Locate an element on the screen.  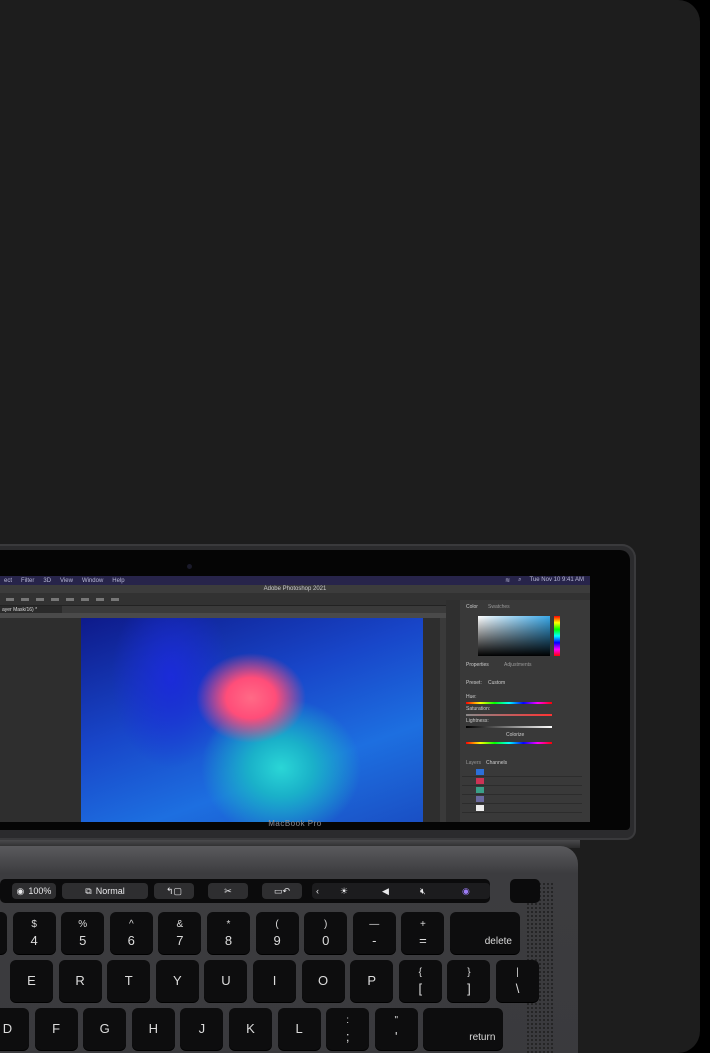
history-button: ▭↶ is located at coordinates (282, 891).